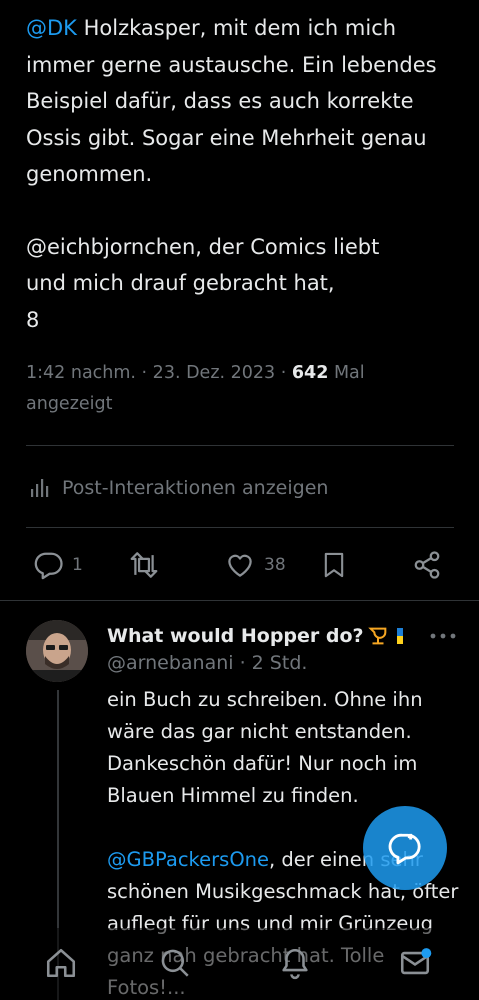 This screenshot has height=1000, width=479. I want to click on reply-header: What would Hopper do?, so click(287, 636).